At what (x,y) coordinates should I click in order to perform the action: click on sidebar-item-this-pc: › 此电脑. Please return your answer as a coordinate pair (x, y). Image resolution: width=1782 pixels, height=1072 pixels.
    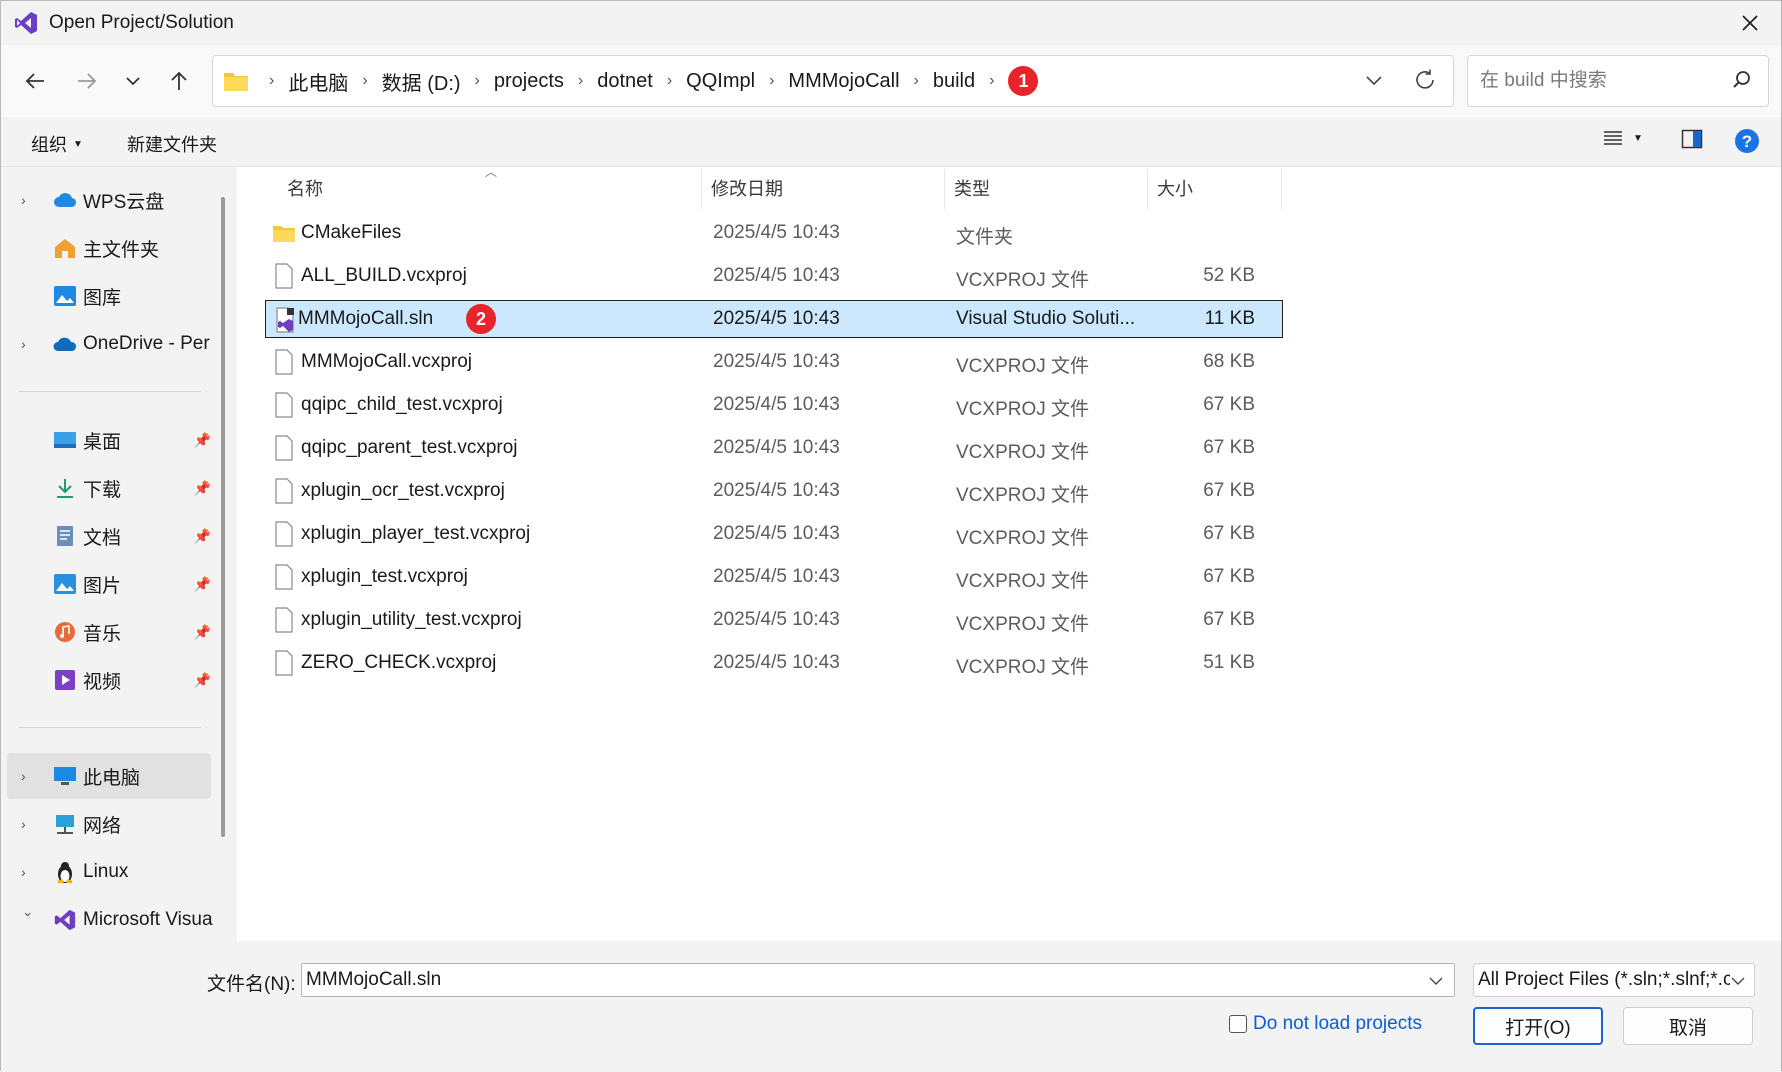
    Looking at the image, I should click on (109, 776).